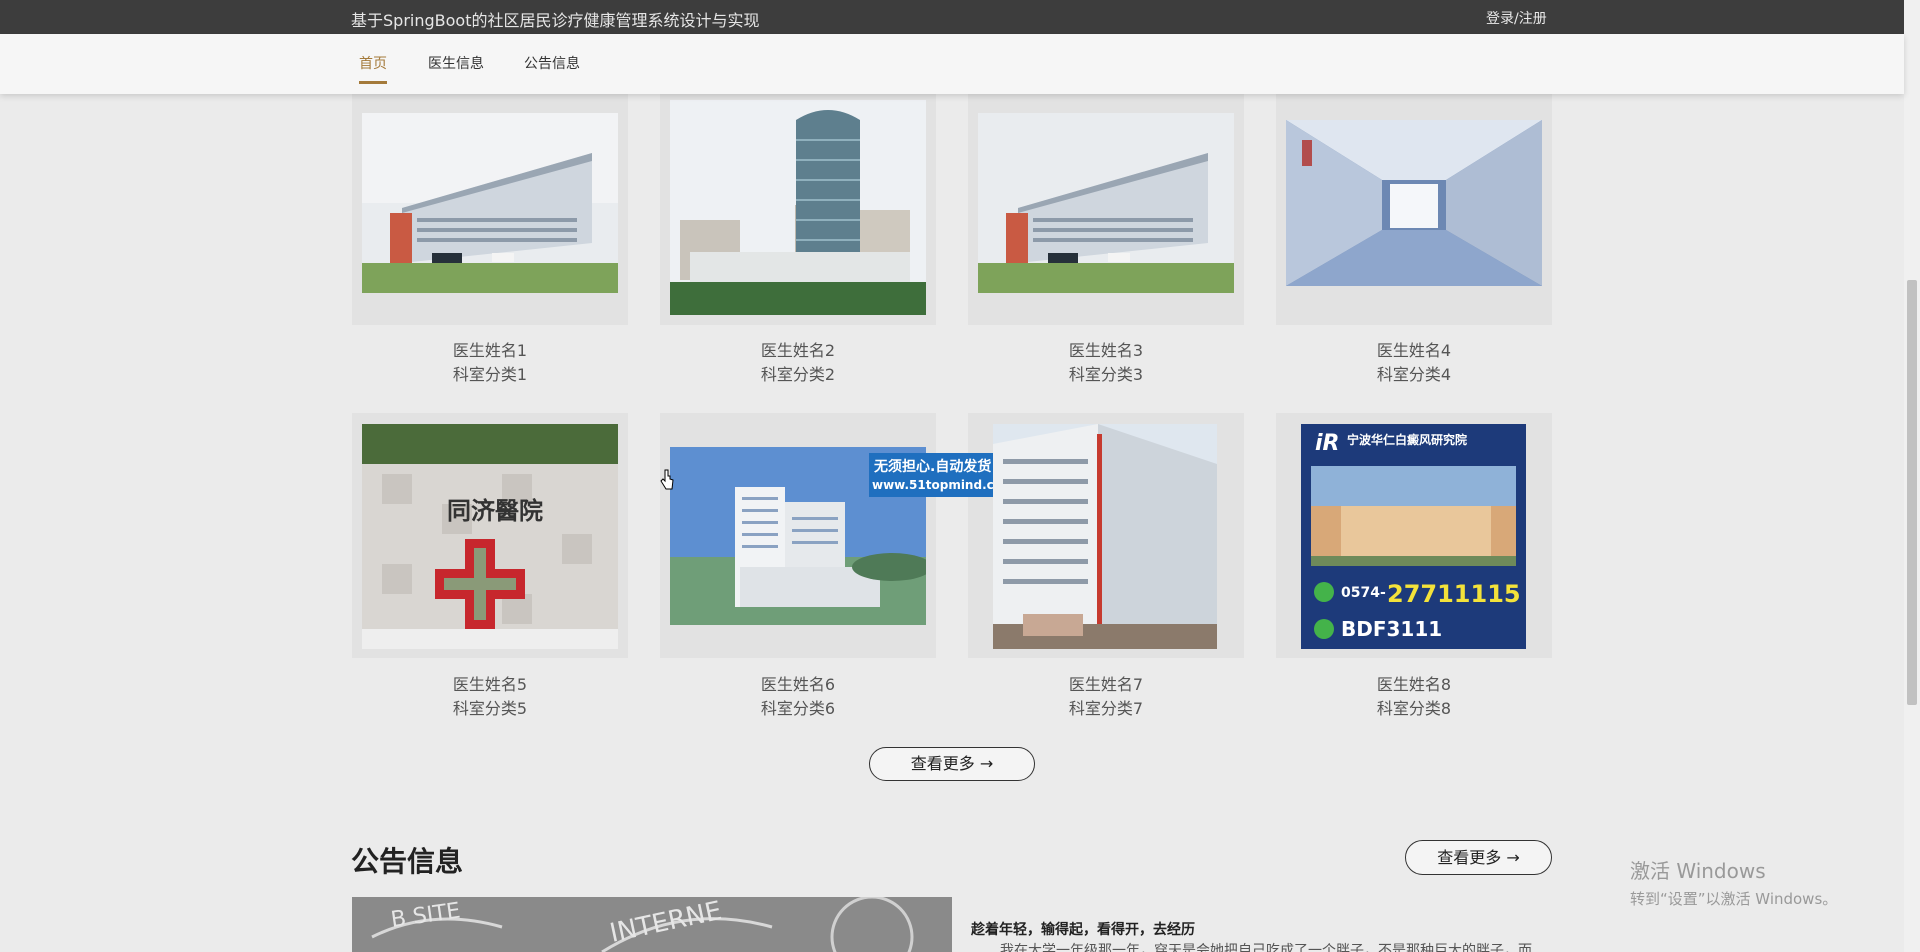 The height and width of the screenshot is (952, 1920). What do you see at coordinates (373, 68) in the screenshot?
I see `nav-home: 首页` at bounding box center [373, 68].